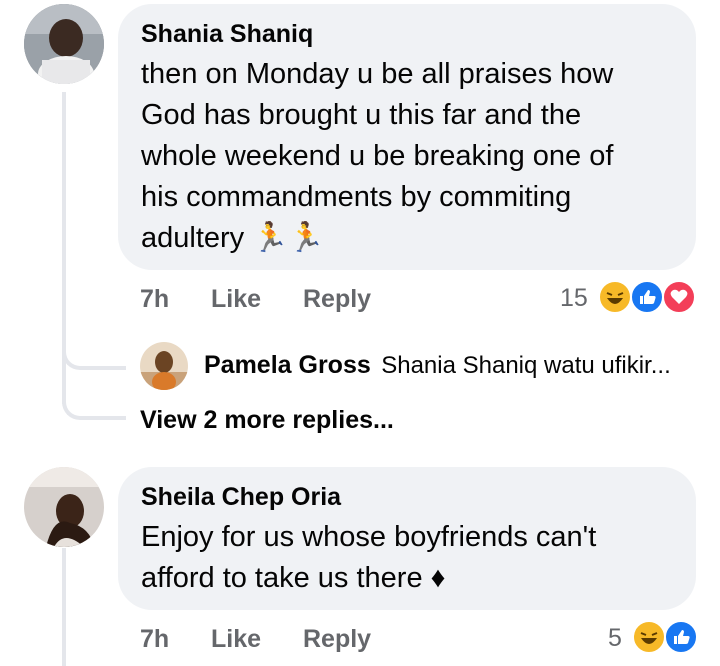 This screenshot has width=720, height=666. Describe the element at coordinates (369, 537) in the screenshot. I see `comment-line: Enjoy for us whose boyfriends can't` at that location.